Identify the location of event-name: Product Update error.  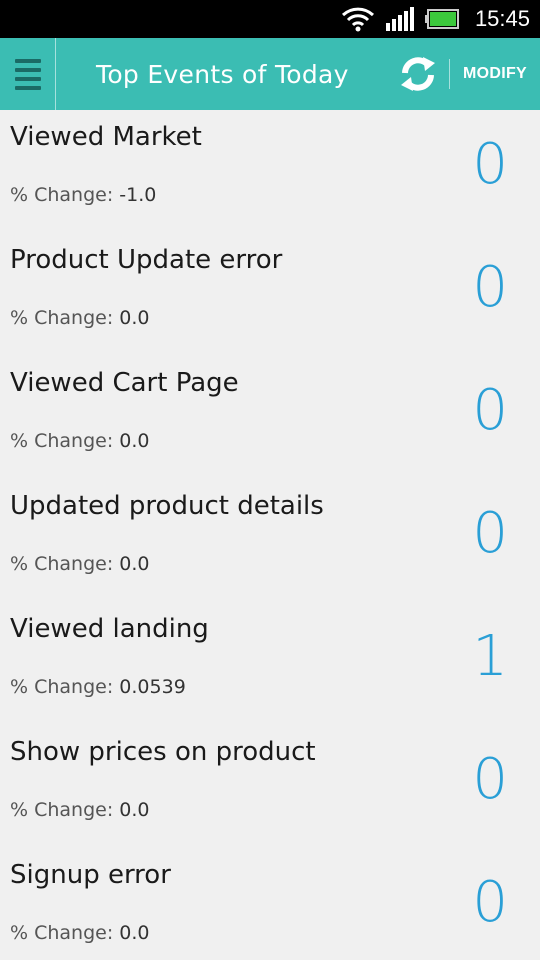
(146, 260).